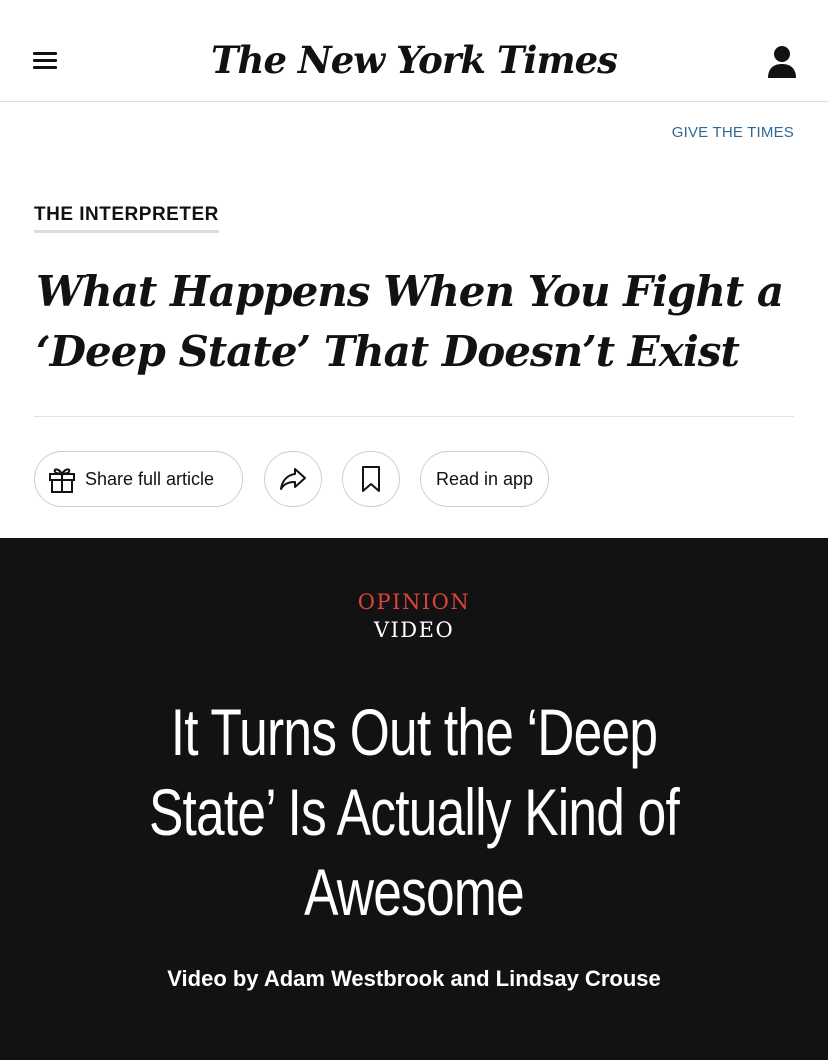 The width and height of the screenshot is (828, 1060). I want to click on save-button, so click(371, 479).